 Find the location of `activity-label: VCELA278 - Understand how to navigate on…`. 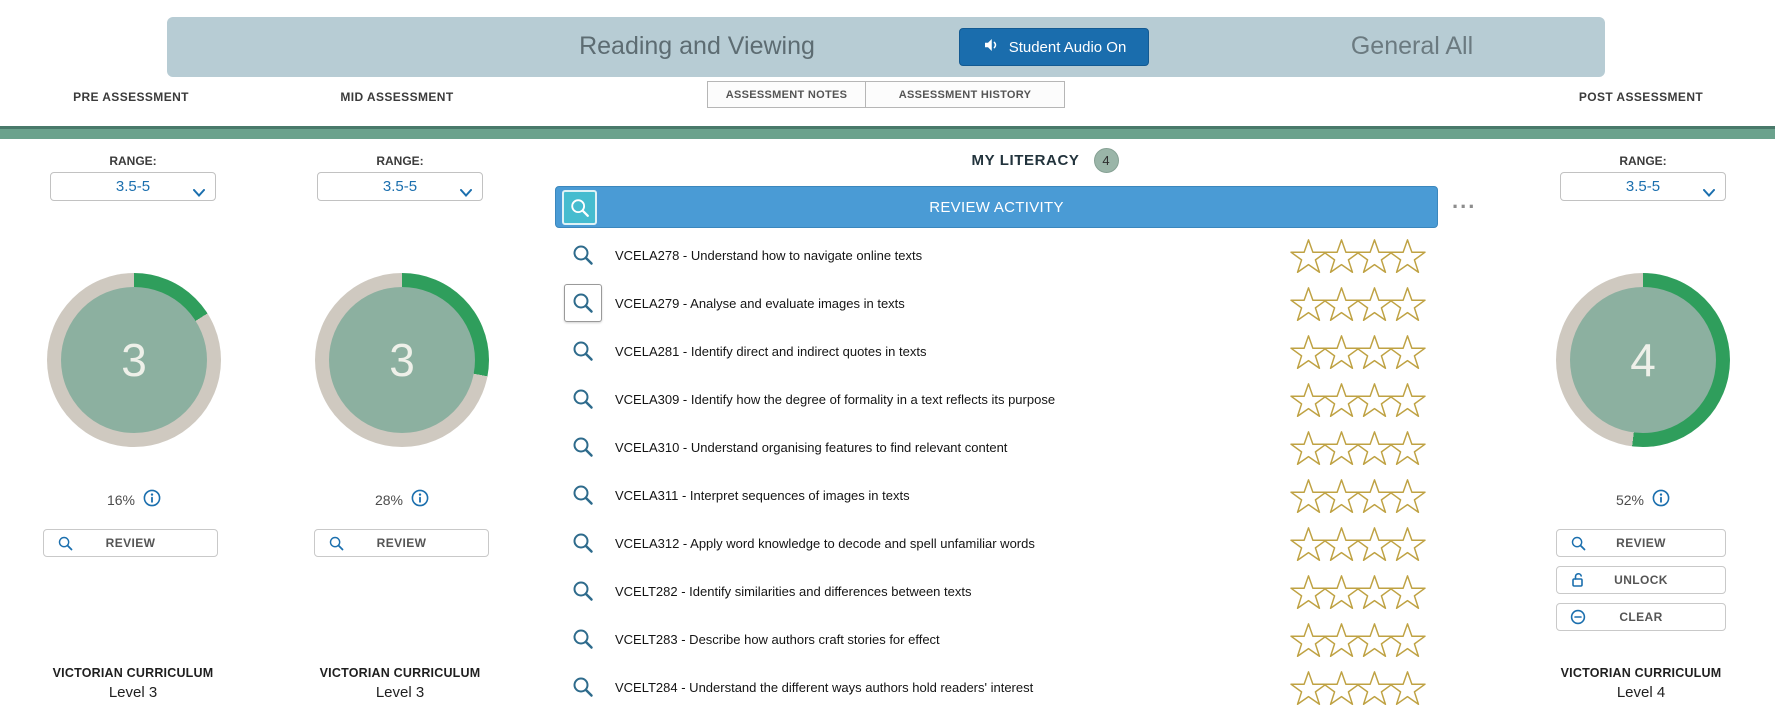

activity-label: VCELA278 - Understand how to navigate on… is located at coordinates (769, 255).